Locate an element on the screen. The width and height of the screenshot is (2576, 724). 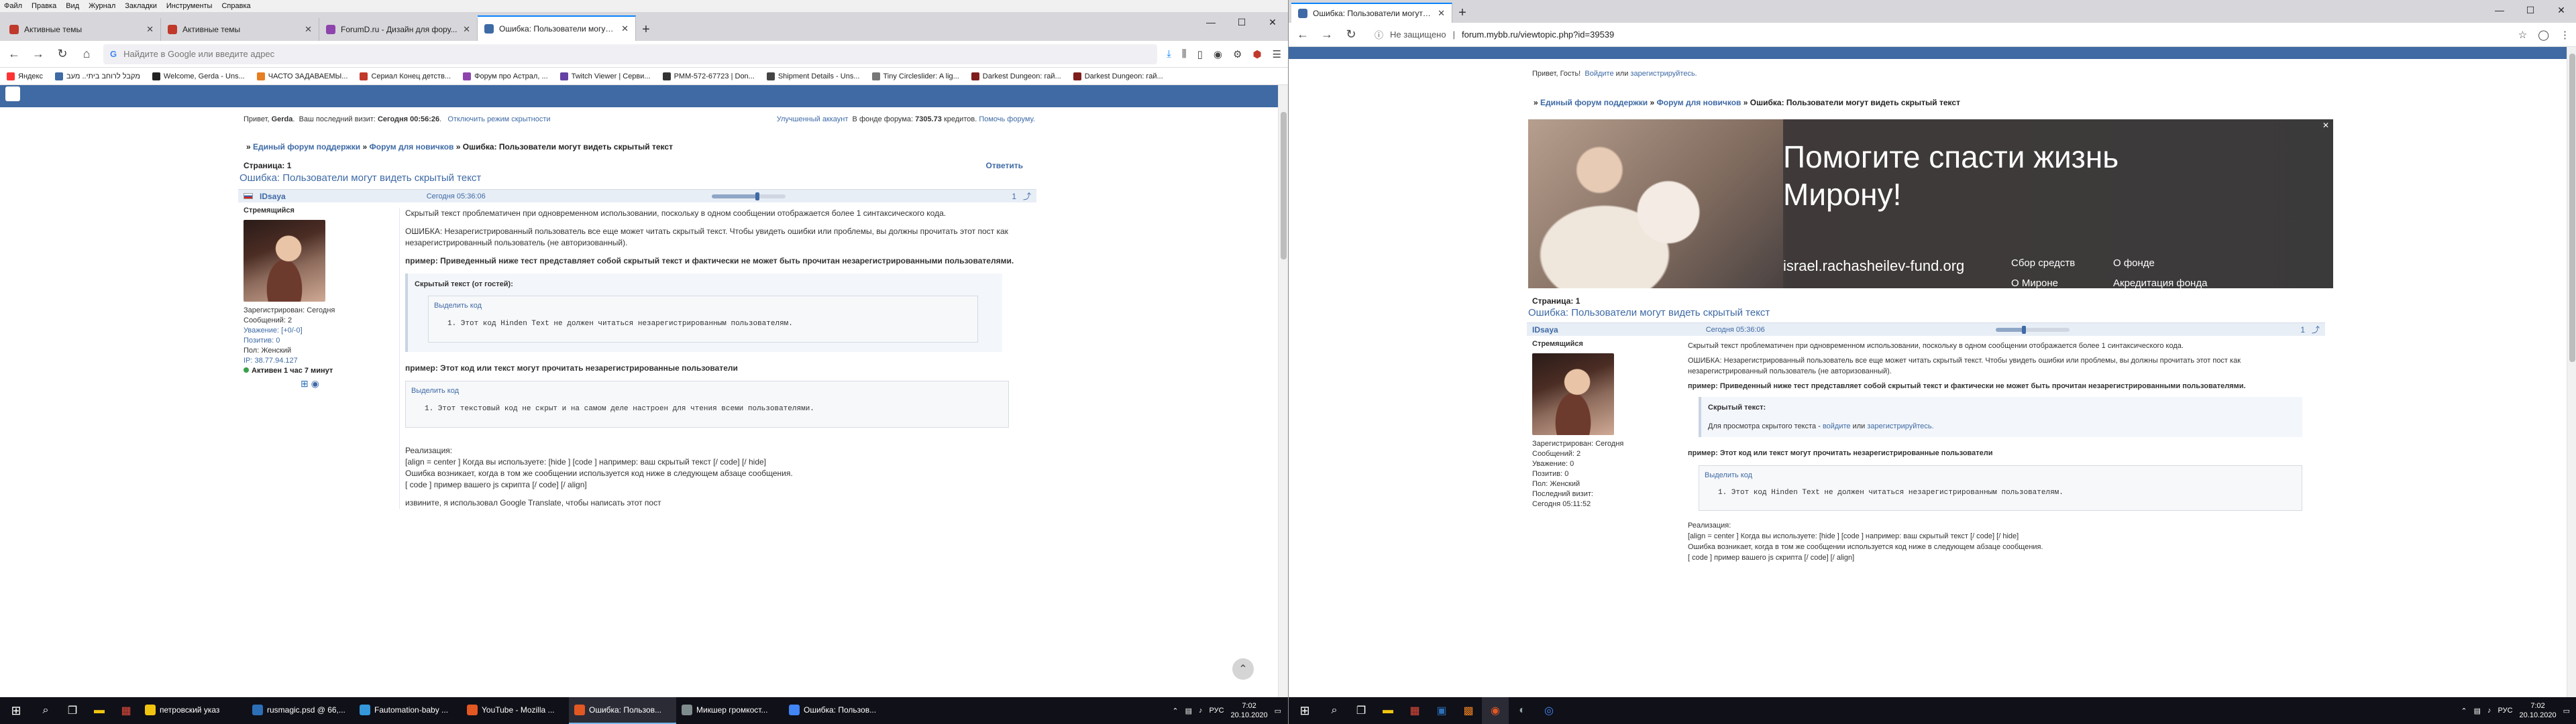
photoshop-icon: ▣ is located at coordinates (1441, 710).